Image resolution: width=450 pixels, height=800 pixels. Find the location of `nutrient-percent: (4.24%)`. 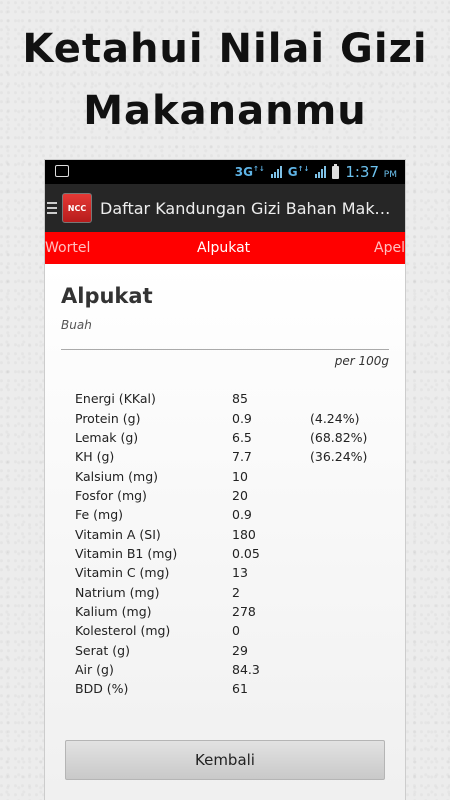

nutrient-percent: (4.24%) is located at coordinates (335, 418).